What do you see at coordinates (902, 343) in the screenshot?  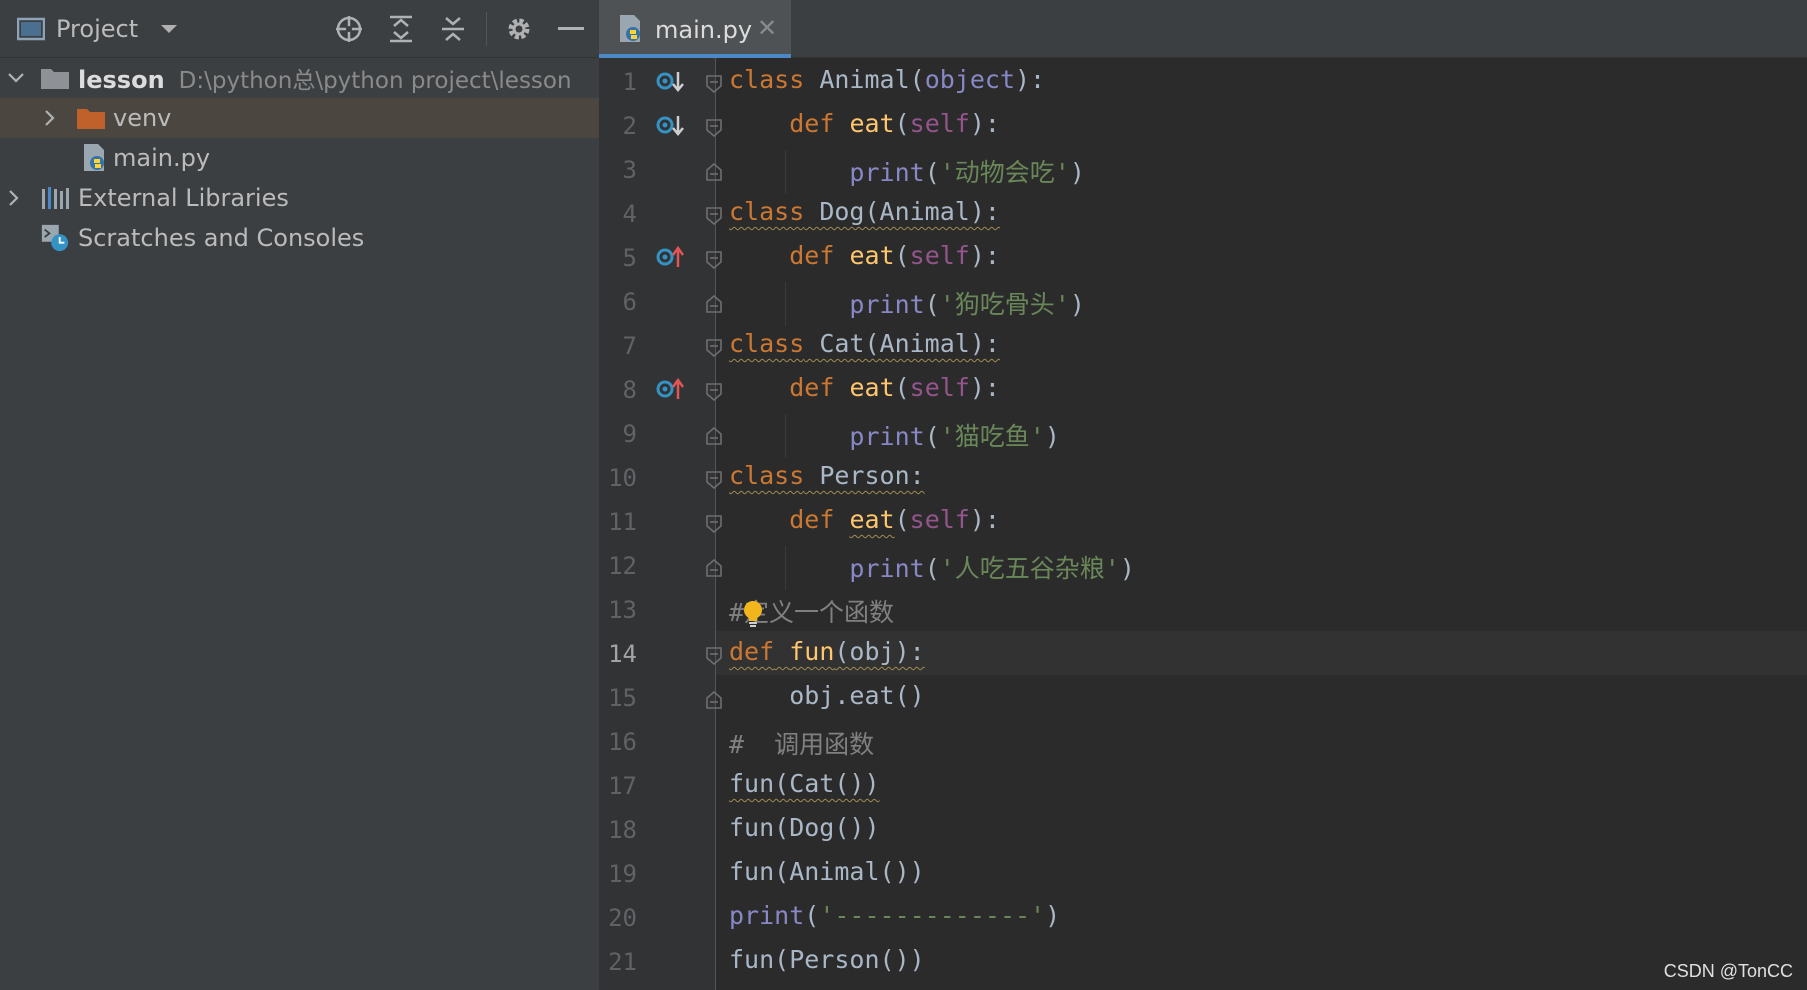 I see `code-token: Cat(Animal):` at bounding box center [902, 343].